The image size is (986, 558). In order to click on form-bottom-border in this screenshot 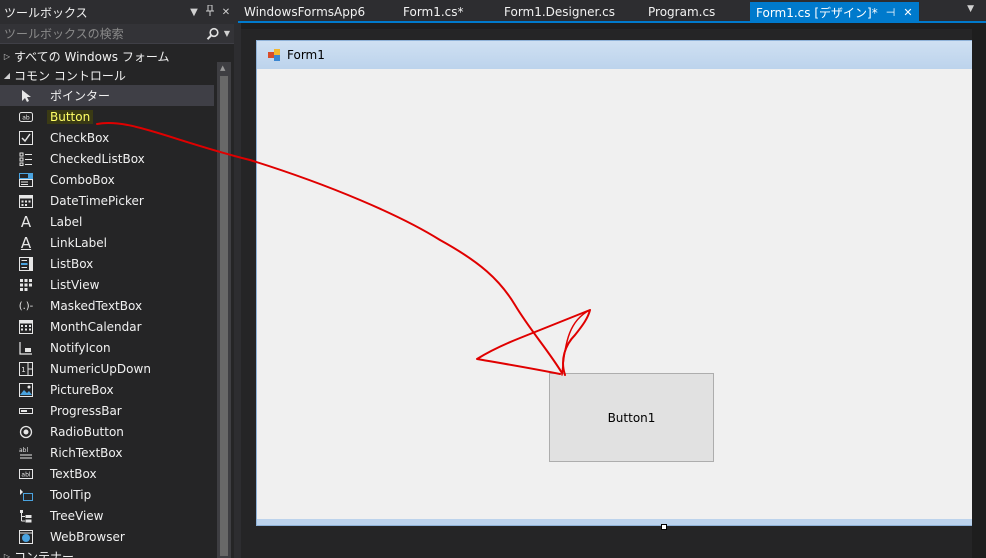, I will do `click(621, 522)`.